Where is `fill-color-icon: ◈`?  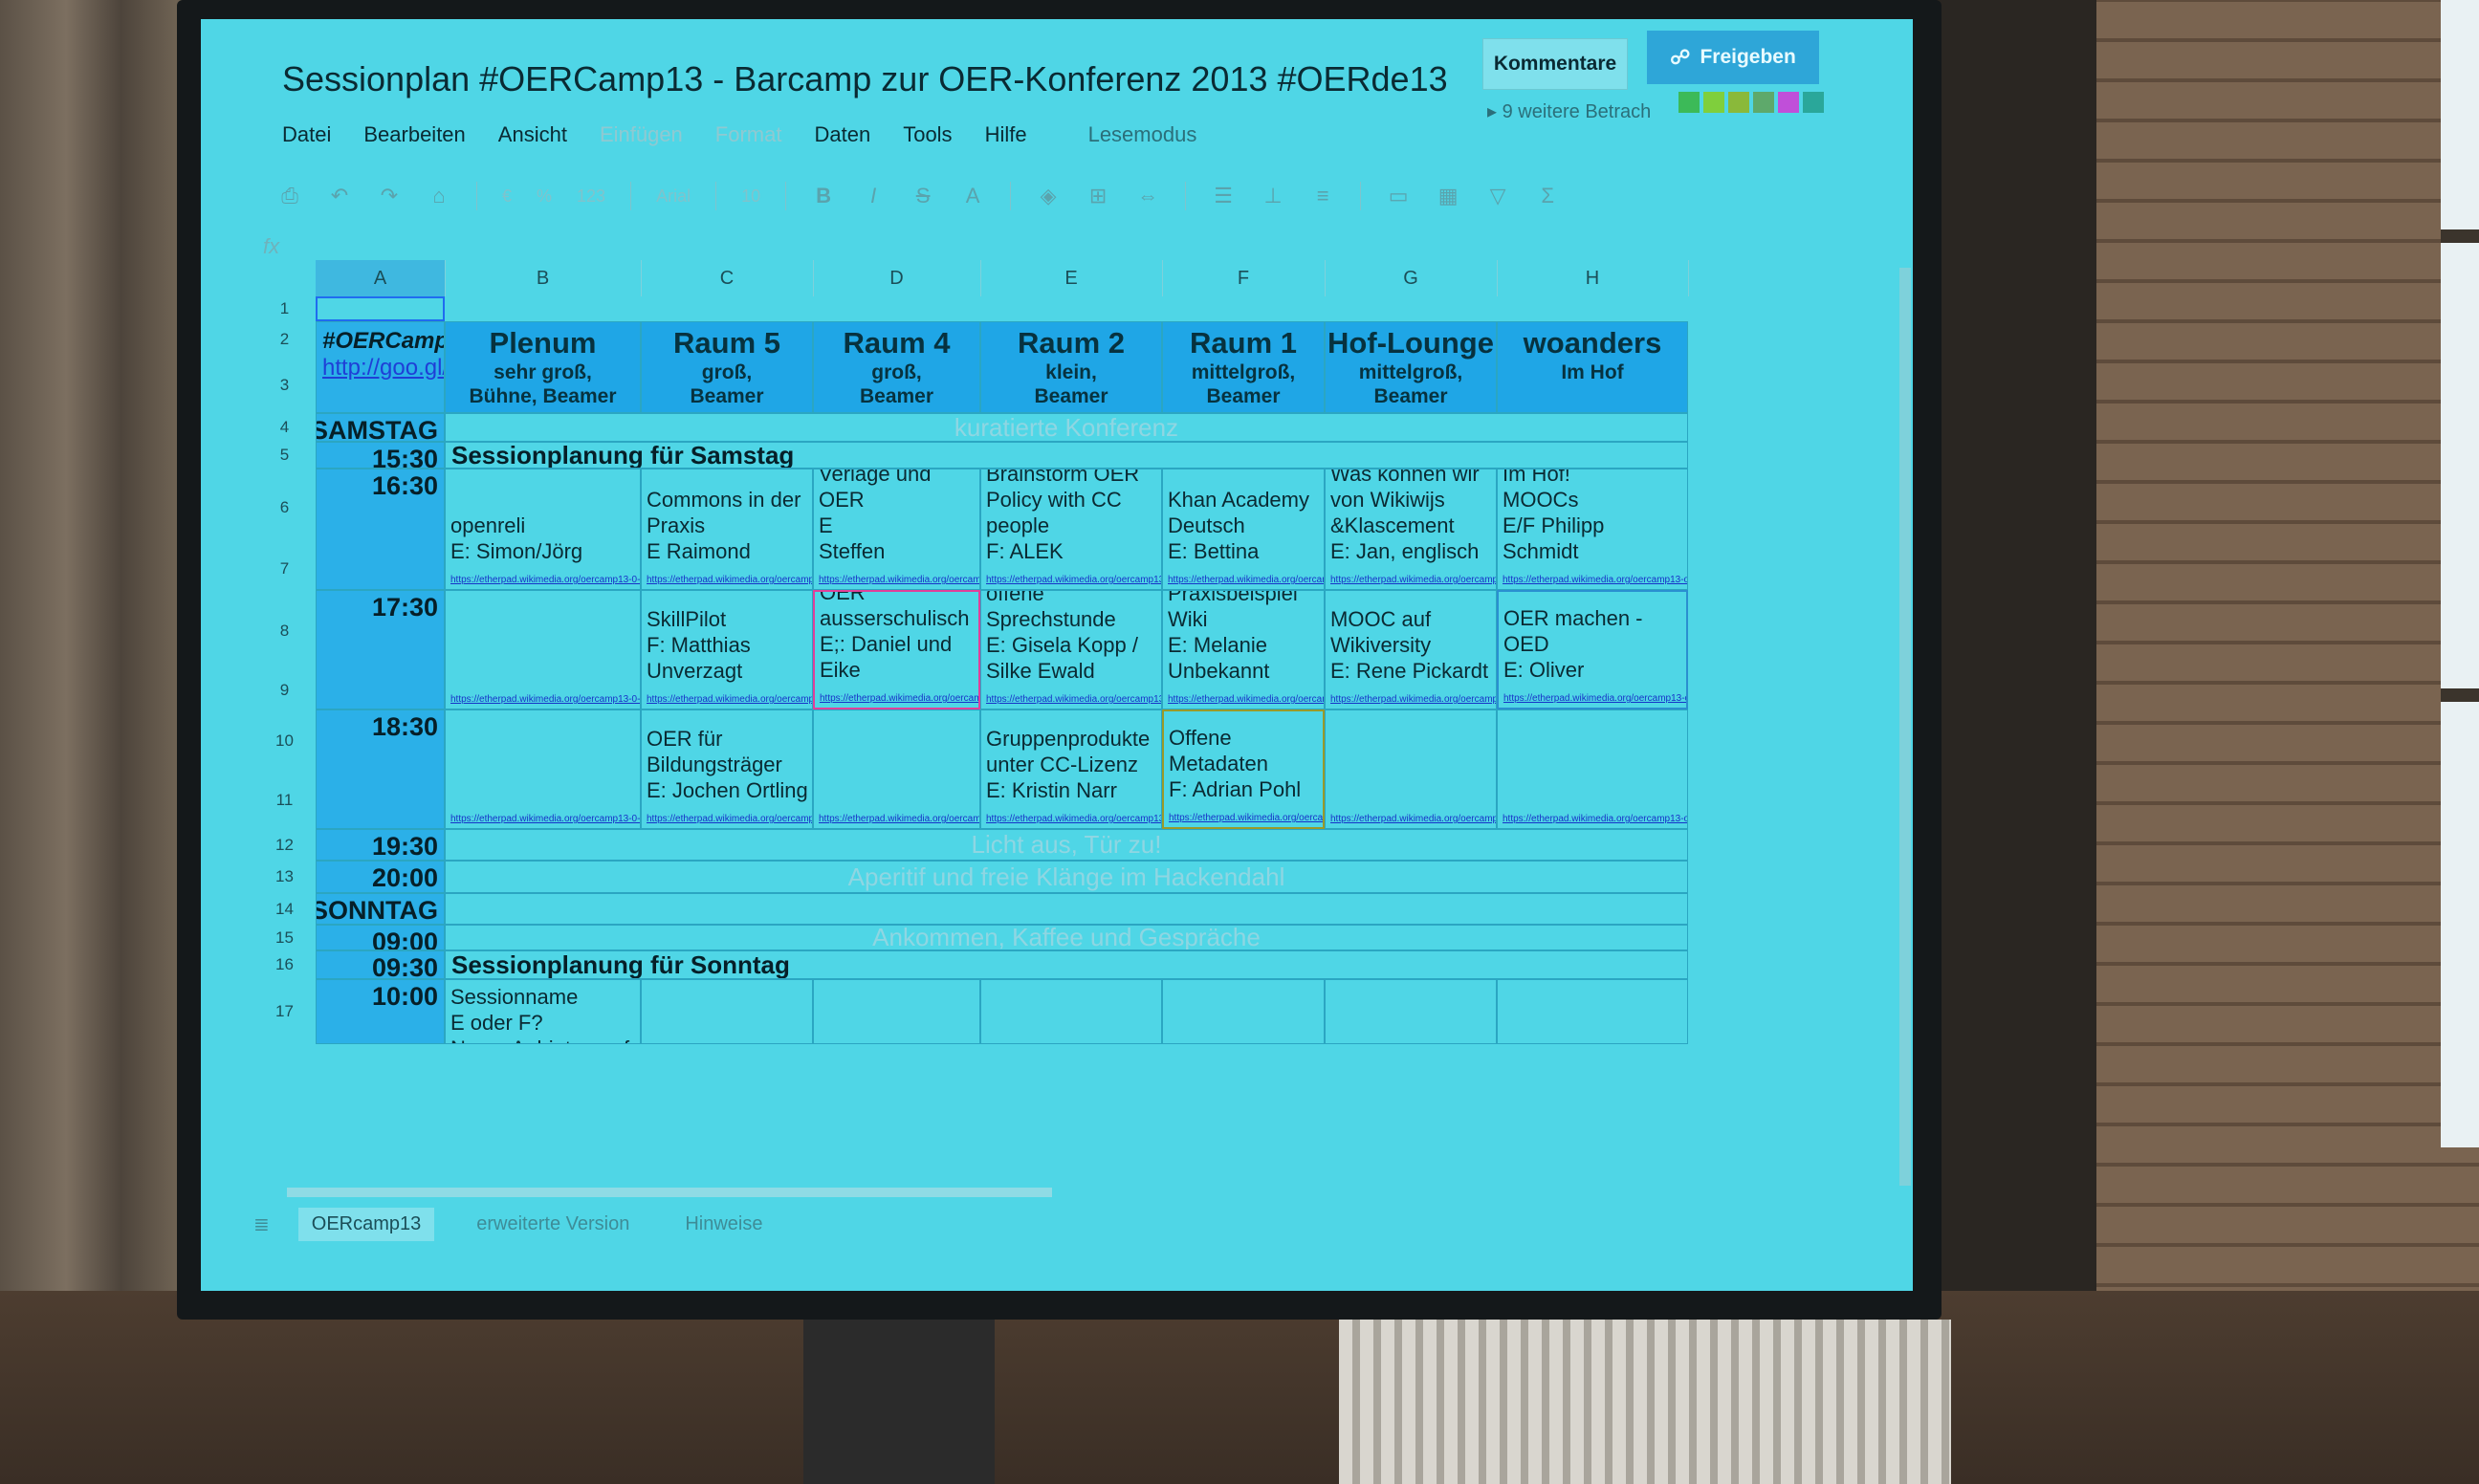
fill-color-icon: ◈ is located at coordinates (1048, 196).